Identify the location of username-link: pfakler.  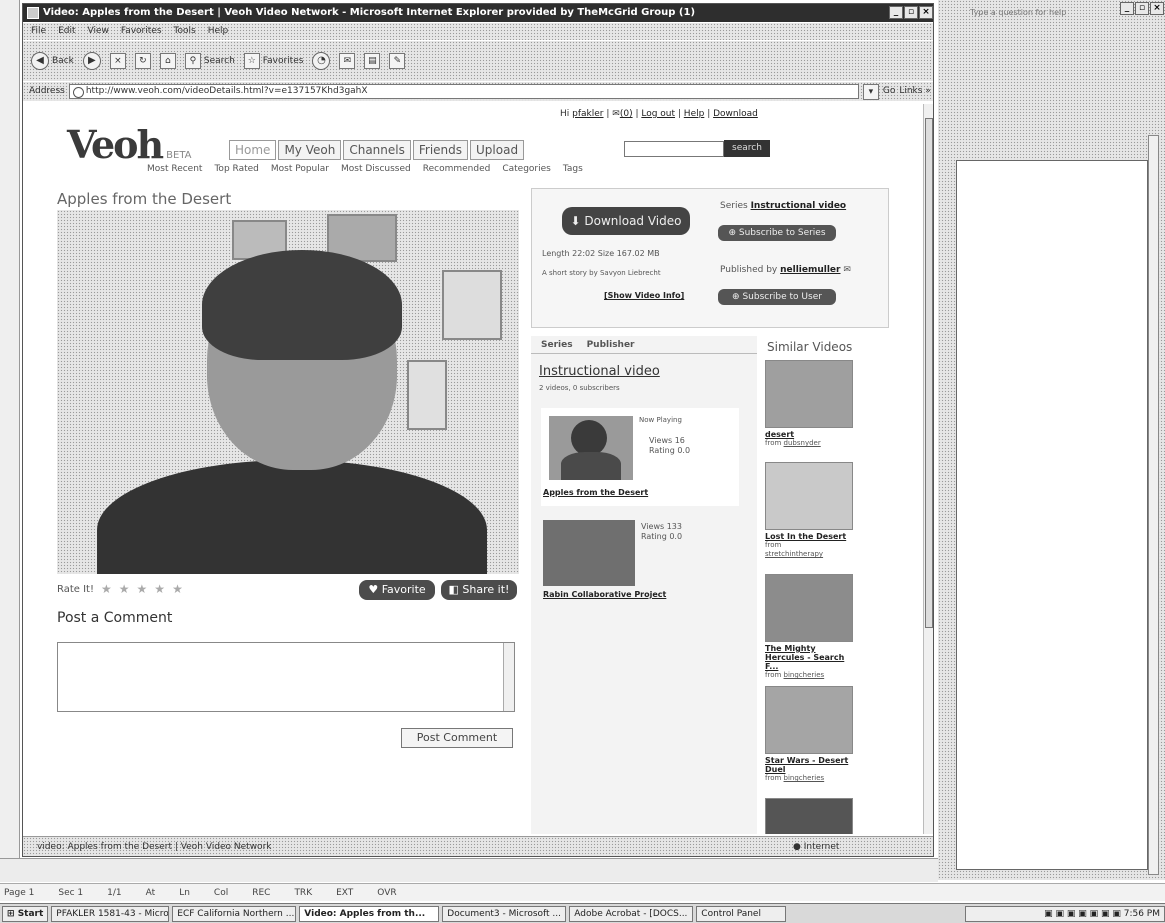
(587, 114).